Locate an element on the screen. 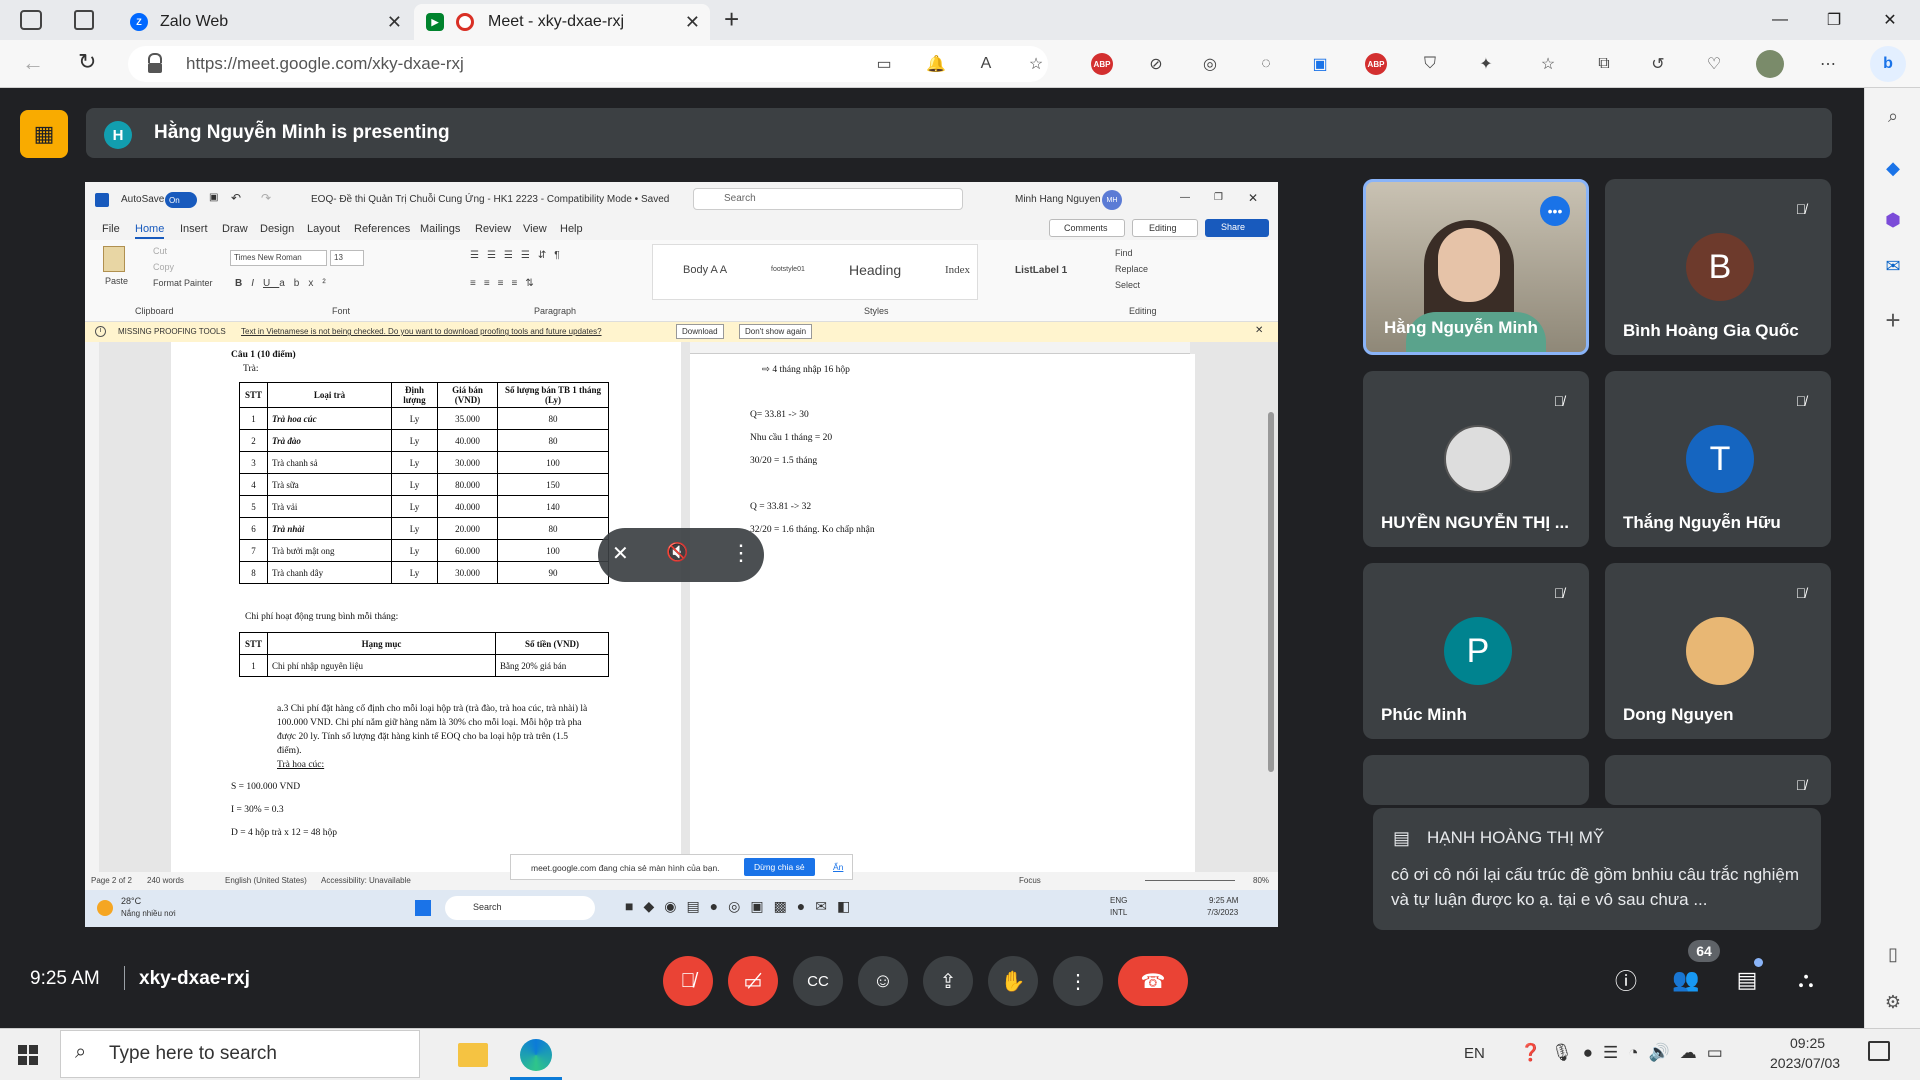 The height and width of the screenshot is (1080, 1920). menu-design: Design is located at coordinates (277, 229).